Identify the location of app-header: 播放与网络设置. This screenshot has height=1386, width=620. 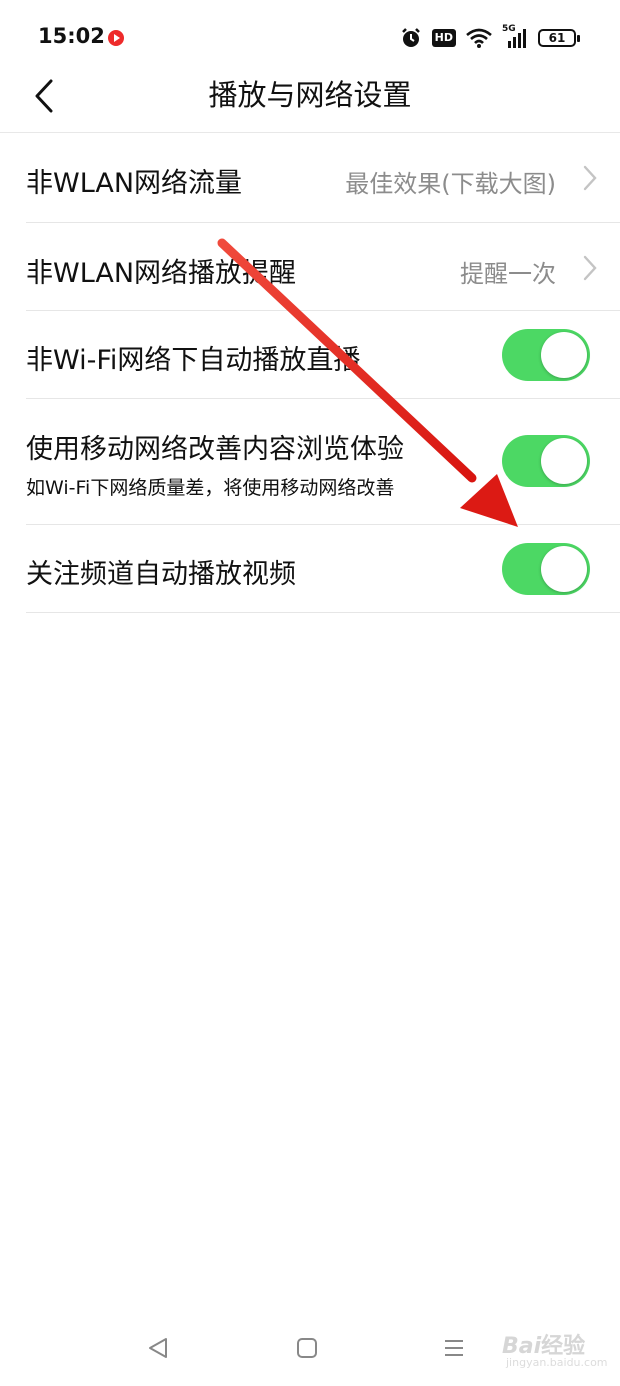
(310, 104).